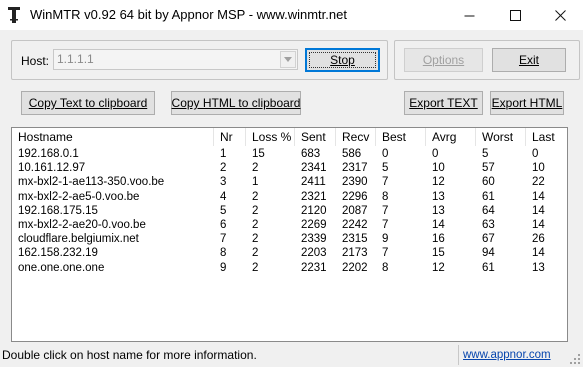  I want to click on status-separator, so click(458, 355).